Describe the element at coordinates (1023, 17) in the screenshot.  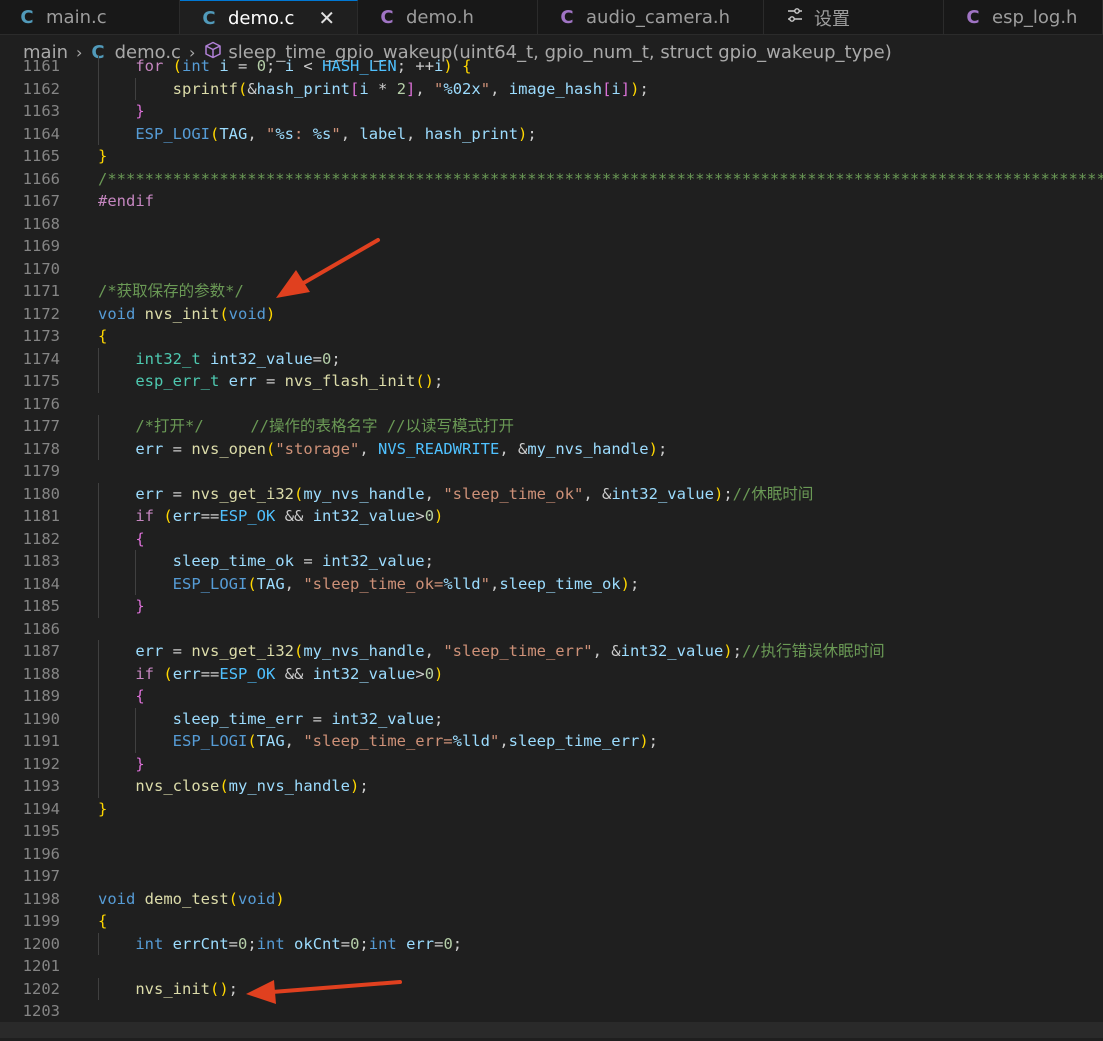
I see `tab-esp-log-h: Cesp_log.h` at that location.